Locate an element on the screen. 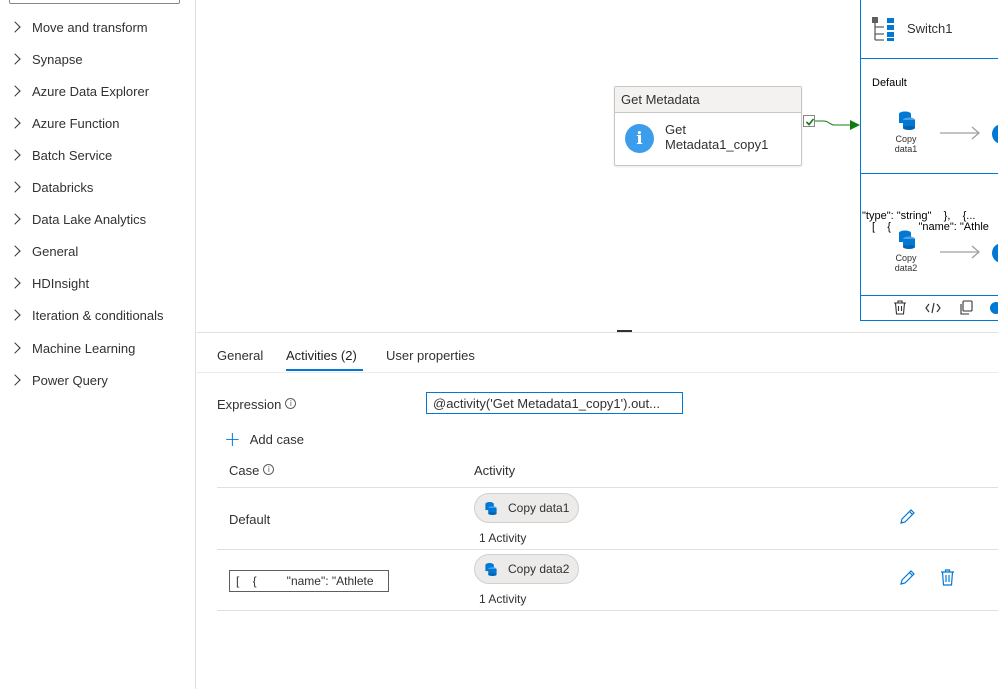  activity-toolbar is located at coordinates (929, 307).